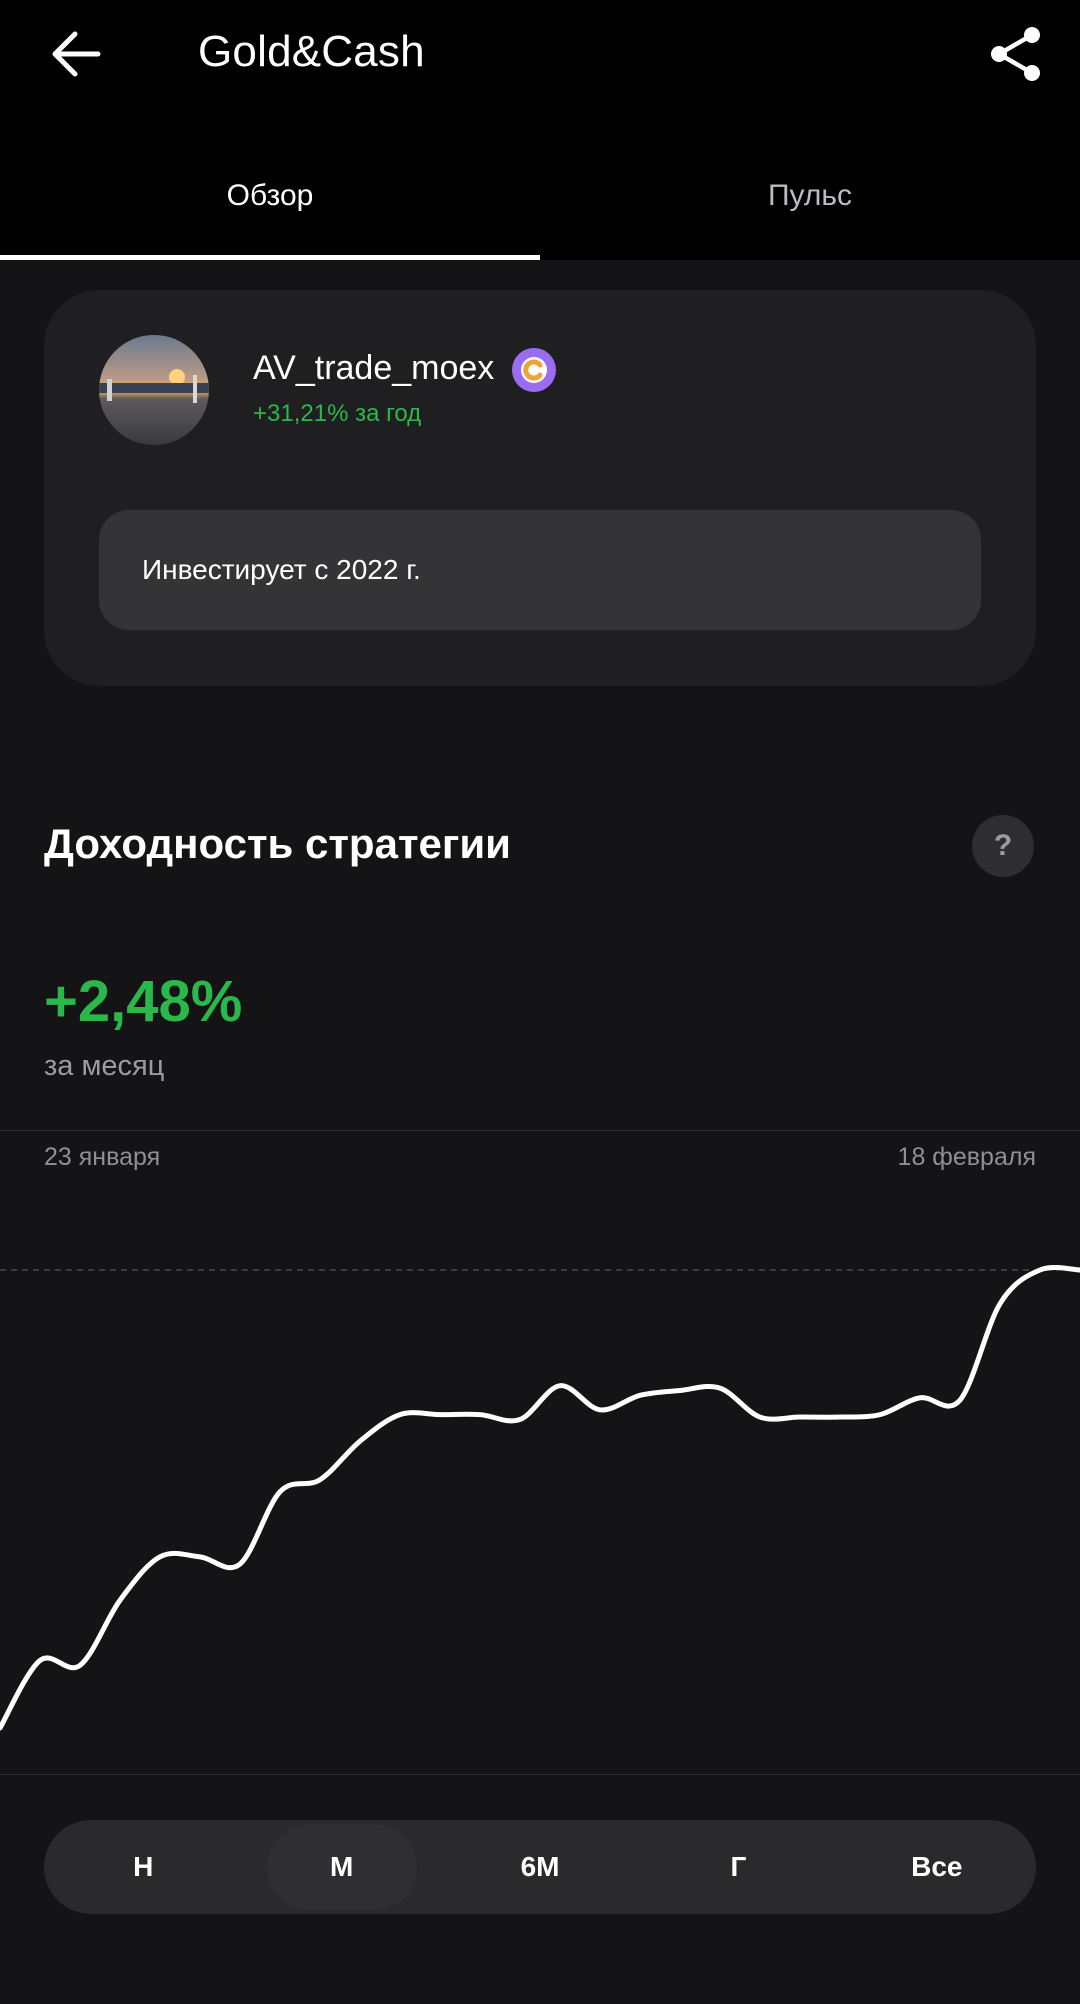 The image size is (1080, 2004). What do you see at coordinates (810, 205) in the screenshot?
I see `tab-pulse: Пульс` at bounding box center [810, 205].